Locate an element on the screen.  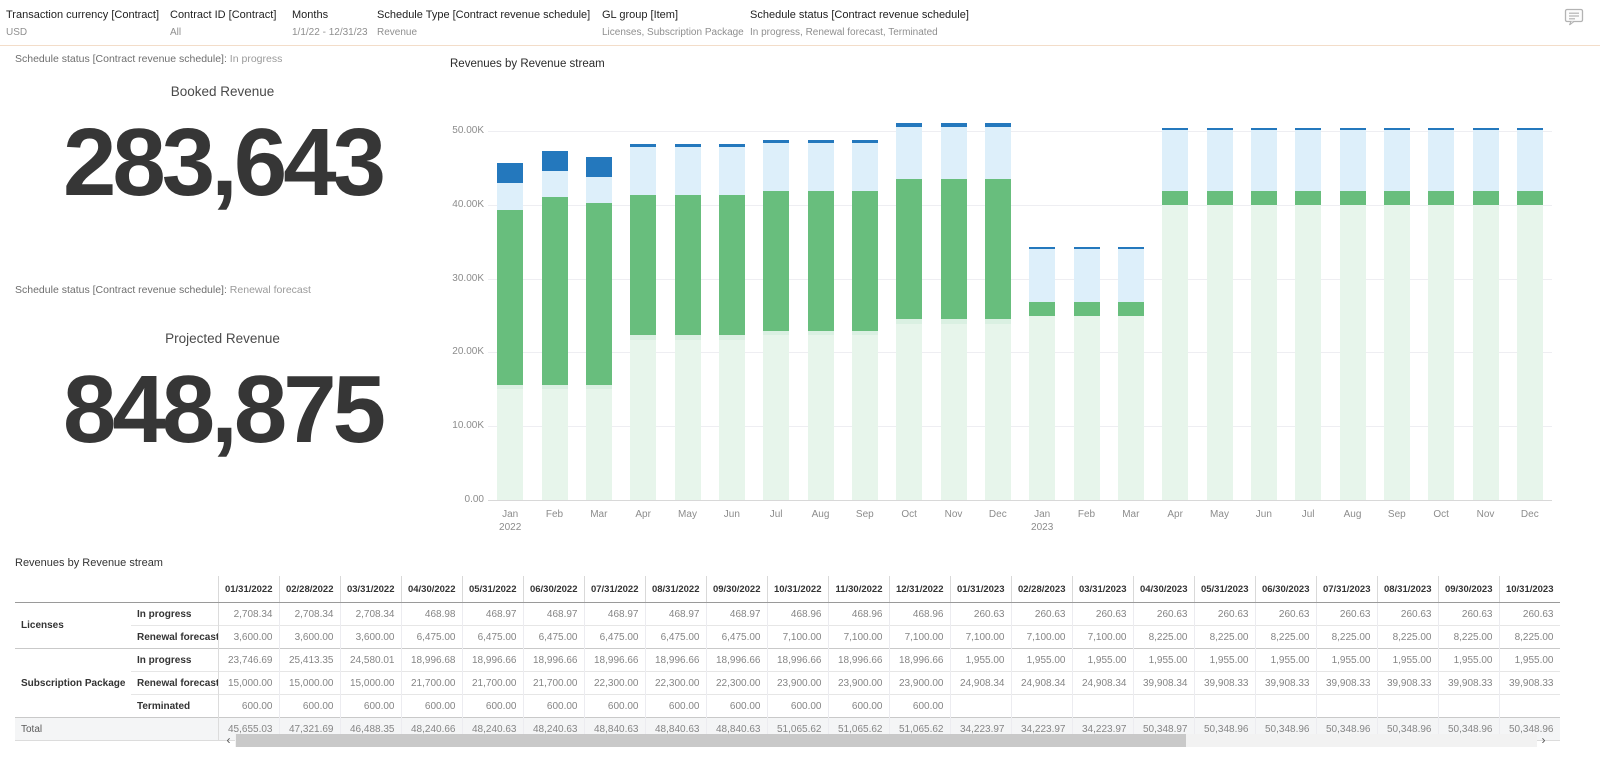
value-cell: 21,700.00 is located at coordinates (553, 683).